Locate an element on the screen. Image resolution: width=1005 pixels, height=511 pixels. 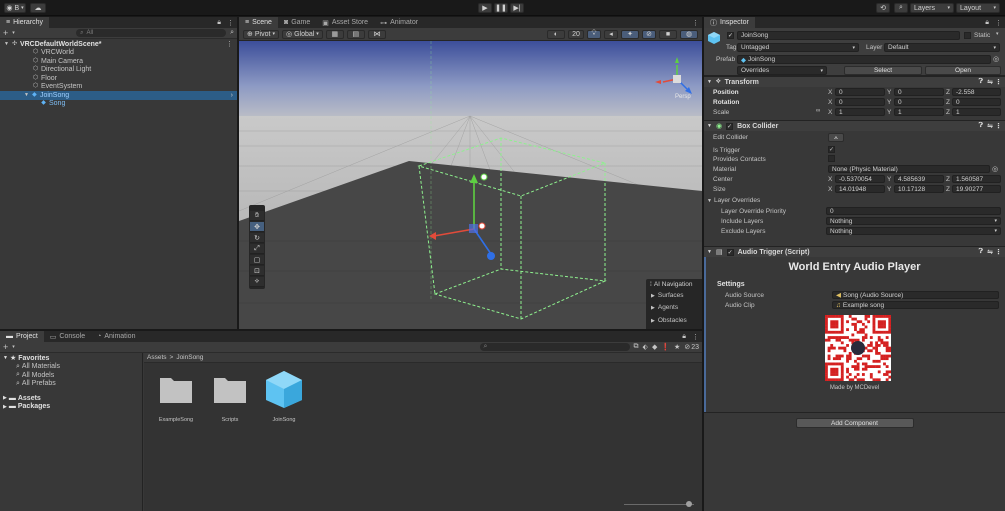
audio-trigger-header: ▼ ▤ ✓ Audio Trigger (Script) ❓︎ ⇋ ⋮ is located at coordinates (854, 251).